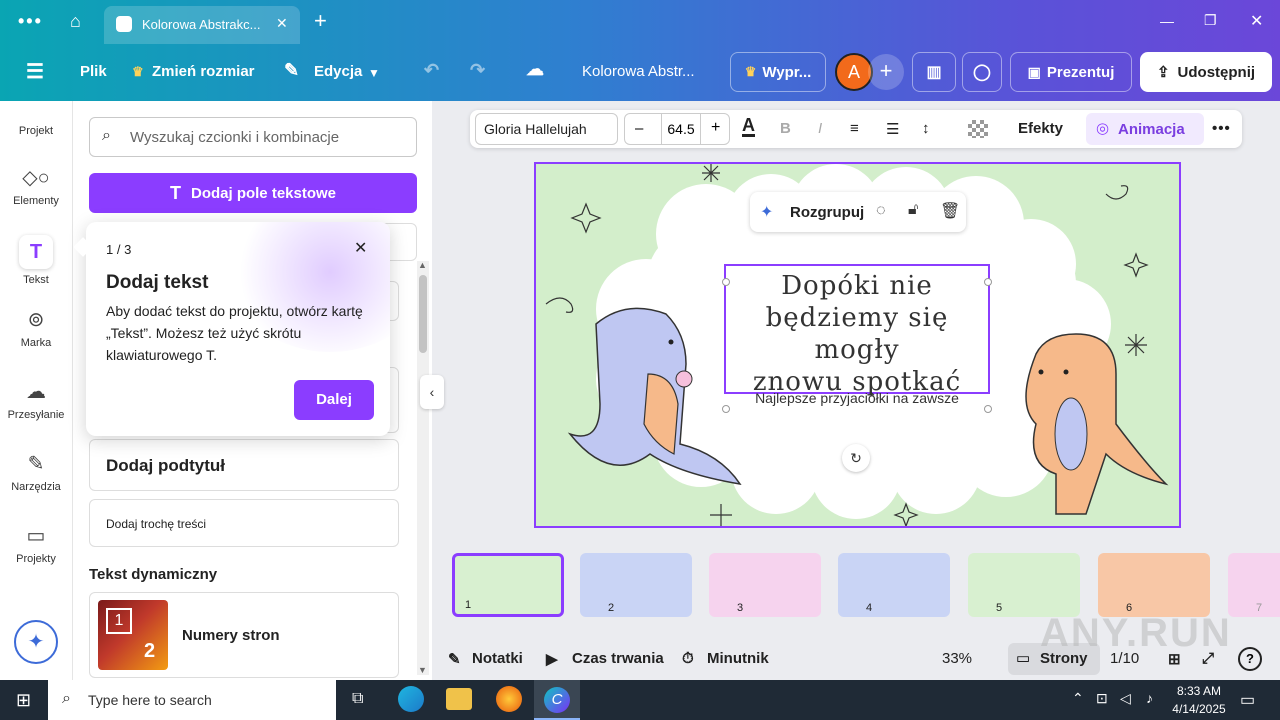  Describe the element at coordinates (1149, 698) in the screenshot. I see `speaker-icon: ♪` at that location.